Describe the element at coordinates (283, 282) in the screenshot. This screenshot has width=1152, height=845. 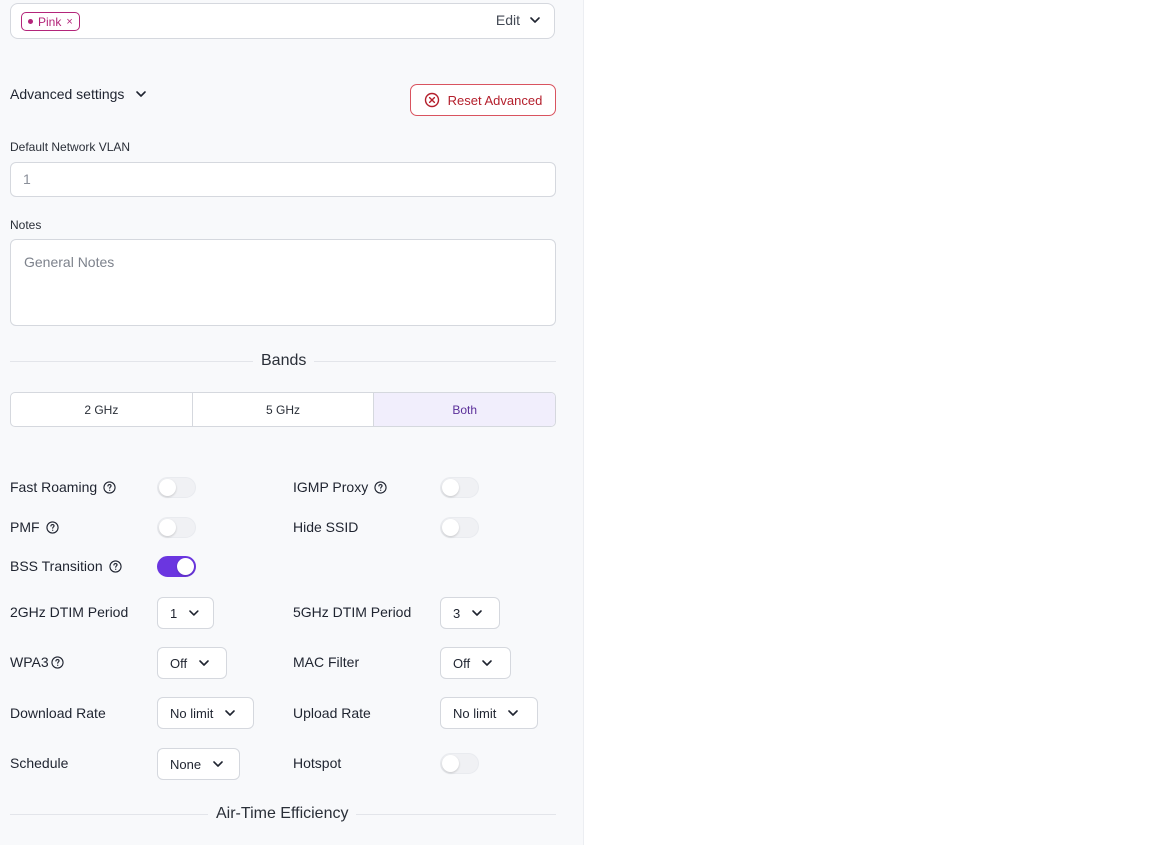
I see `notes-textarea: General Notes` at that location.